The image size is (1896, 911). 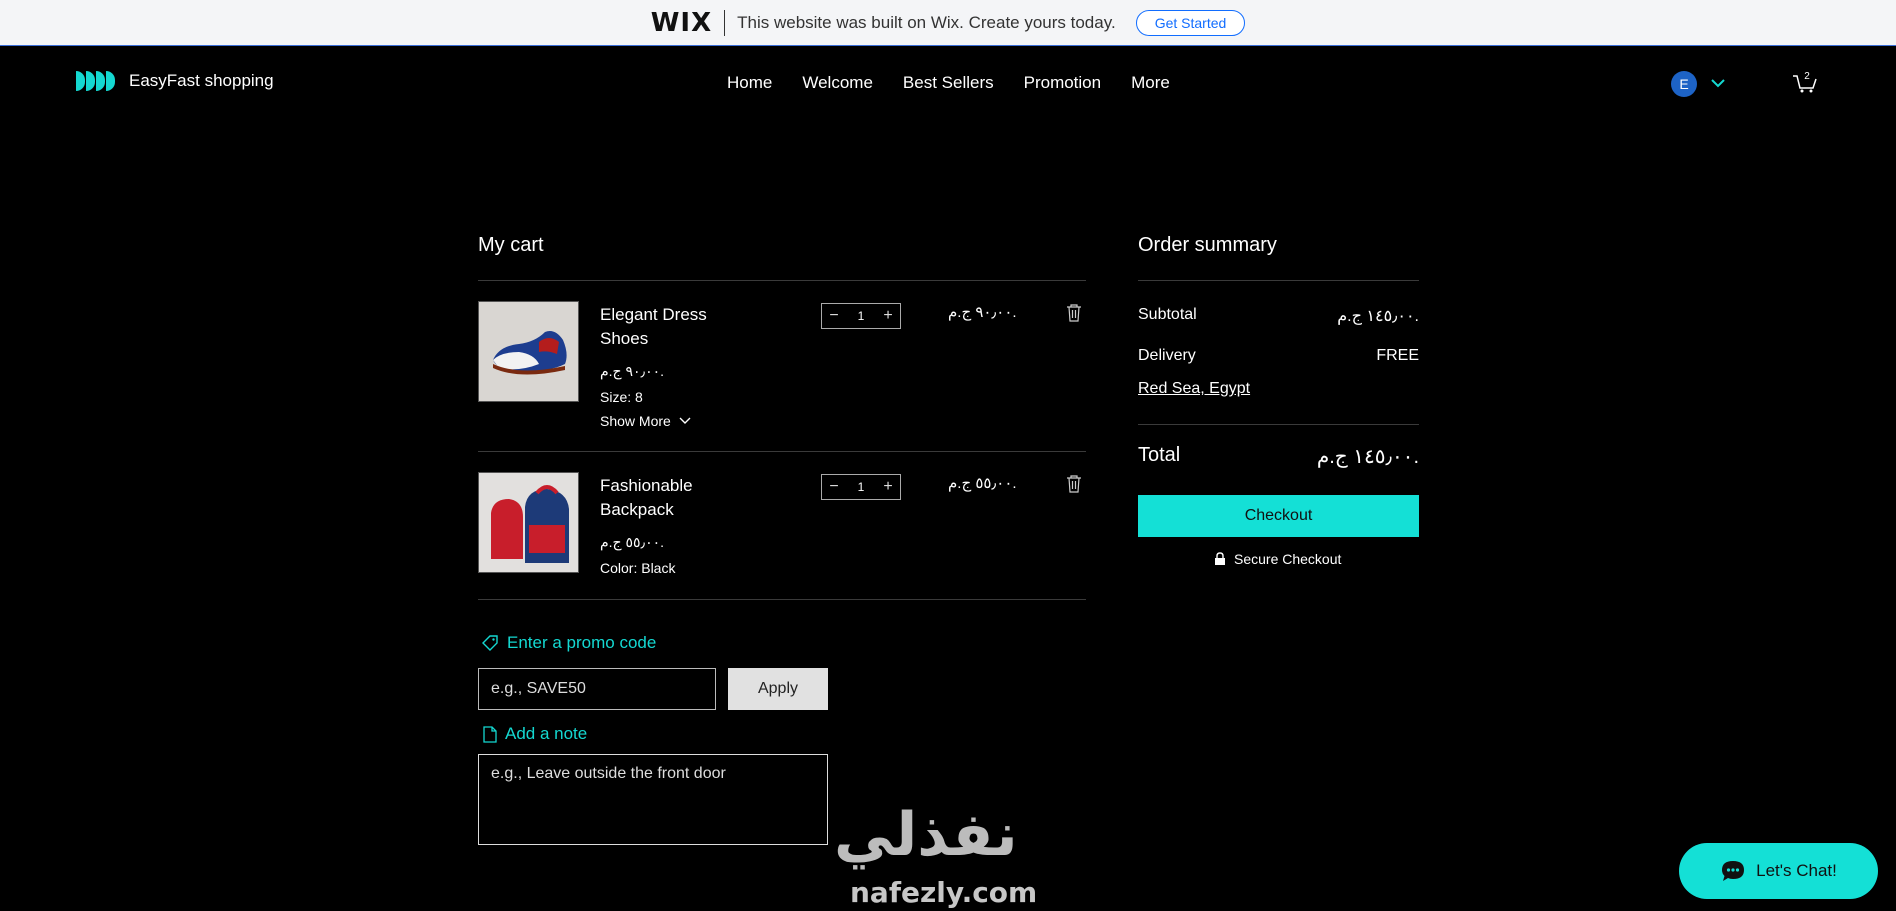 What do you see at coordinates (528, 351) in the screenshot?
I see `product-image-shoes` at bounding box center [528, 351].